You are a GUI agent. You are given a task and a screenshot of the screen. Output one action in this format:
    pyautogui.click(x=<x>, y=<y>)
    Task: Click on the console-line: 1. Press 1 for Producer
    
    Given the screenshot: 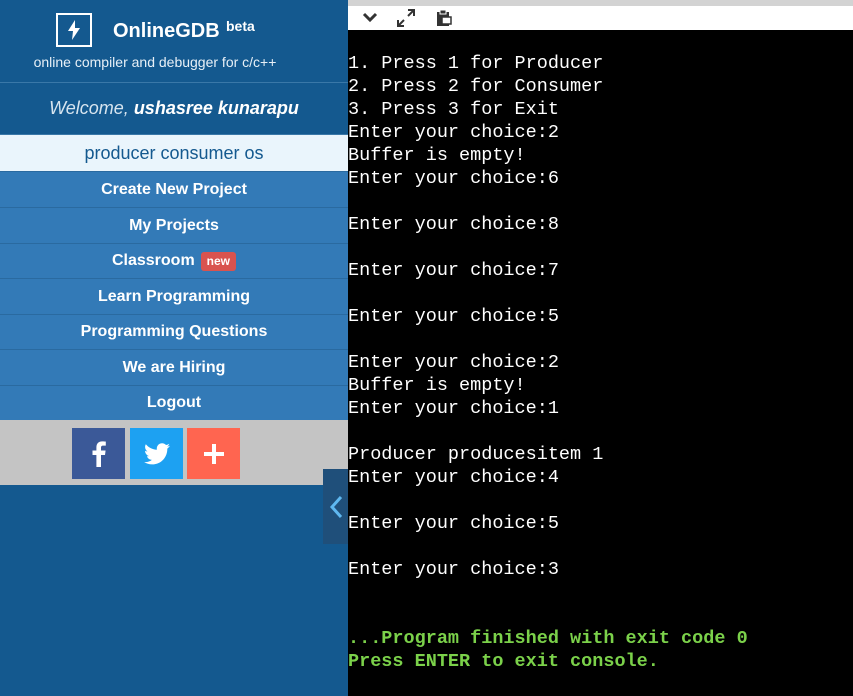 What is the action you would take?
    pyautogui.click(x=476, y=63)
    